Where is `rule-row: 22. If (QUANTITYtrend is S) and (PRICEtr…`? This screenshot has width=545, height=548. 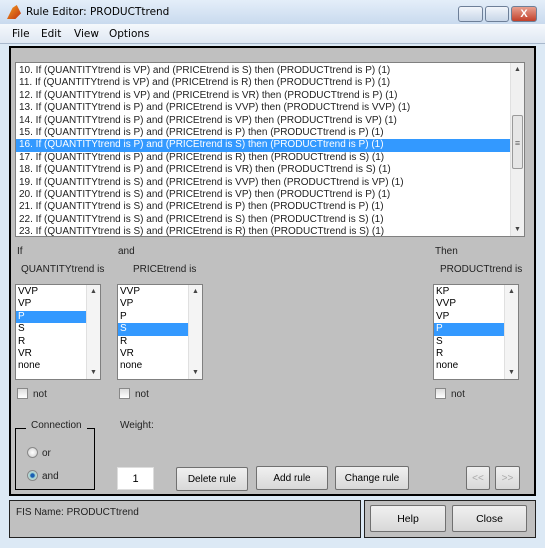
rule-row: 22. If (QUANTITYtrend is S) and (PRICEtr… is located at coordinates (270, 220).